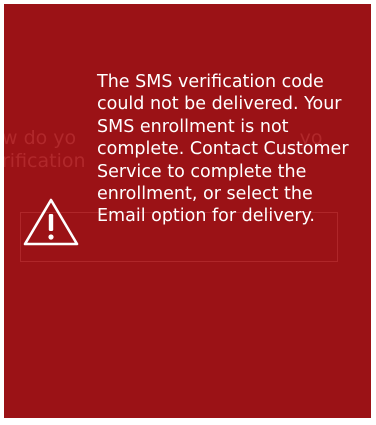 This screenshot has height=425, width=376. What do you see at coordinates (51, 222) in the screenshot?
I see `warning-icon` at bounding box center [51, 222].